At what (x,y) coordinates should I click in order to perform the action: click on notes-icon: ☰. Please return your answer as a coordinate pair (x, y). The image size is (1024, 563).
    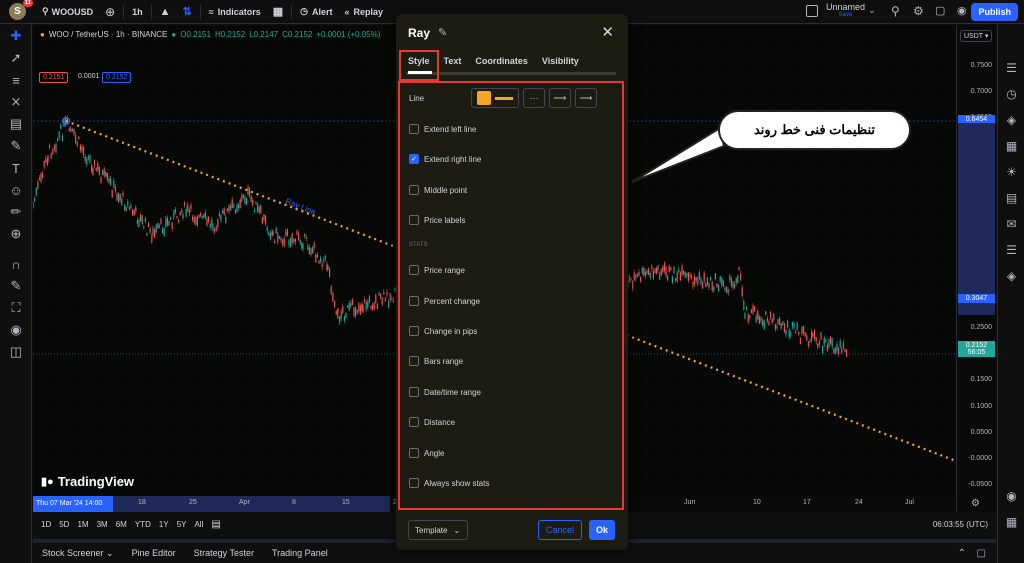
    Looking at the image, I should click on (1011, 250).